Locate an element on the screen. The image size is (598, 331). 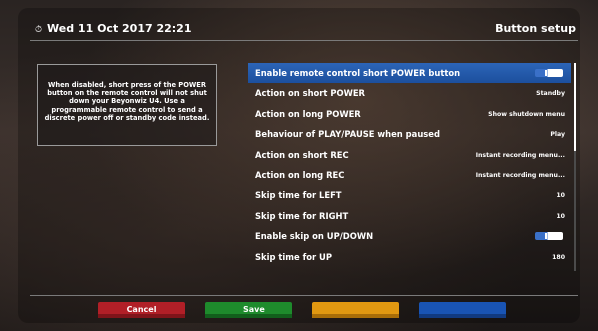
menu-item-skip-right: Skip time for RIGHT 10 is located at coordinates (409, 216).